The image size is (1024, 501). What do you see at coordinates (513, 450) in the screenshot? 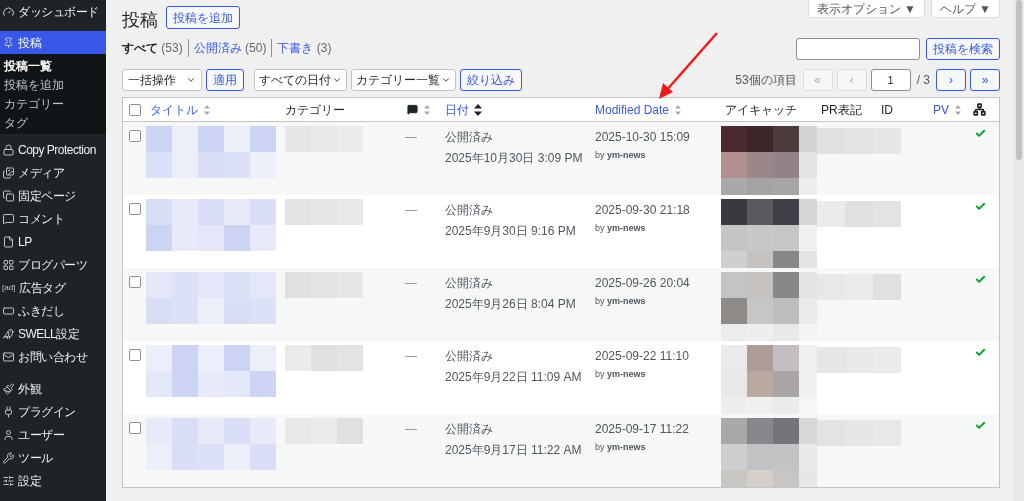
I see `post-date: 2025年9月17日 11:22 AM` at bounding box center [513, 450].